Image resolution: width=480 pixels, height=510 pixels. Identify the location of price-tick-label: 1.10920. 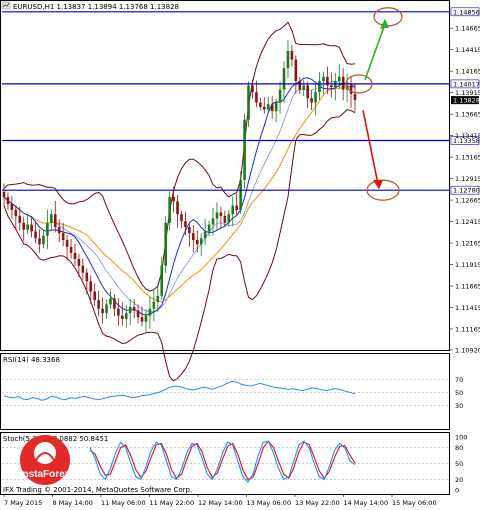
(467, 351).